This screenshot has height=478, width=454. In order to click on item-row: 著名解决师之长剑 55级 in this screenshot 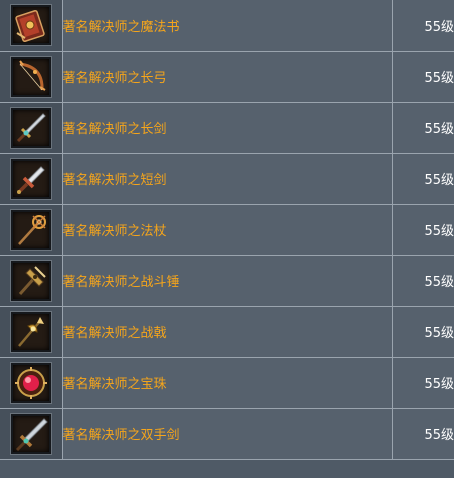, I will do `click(227, 127)`.